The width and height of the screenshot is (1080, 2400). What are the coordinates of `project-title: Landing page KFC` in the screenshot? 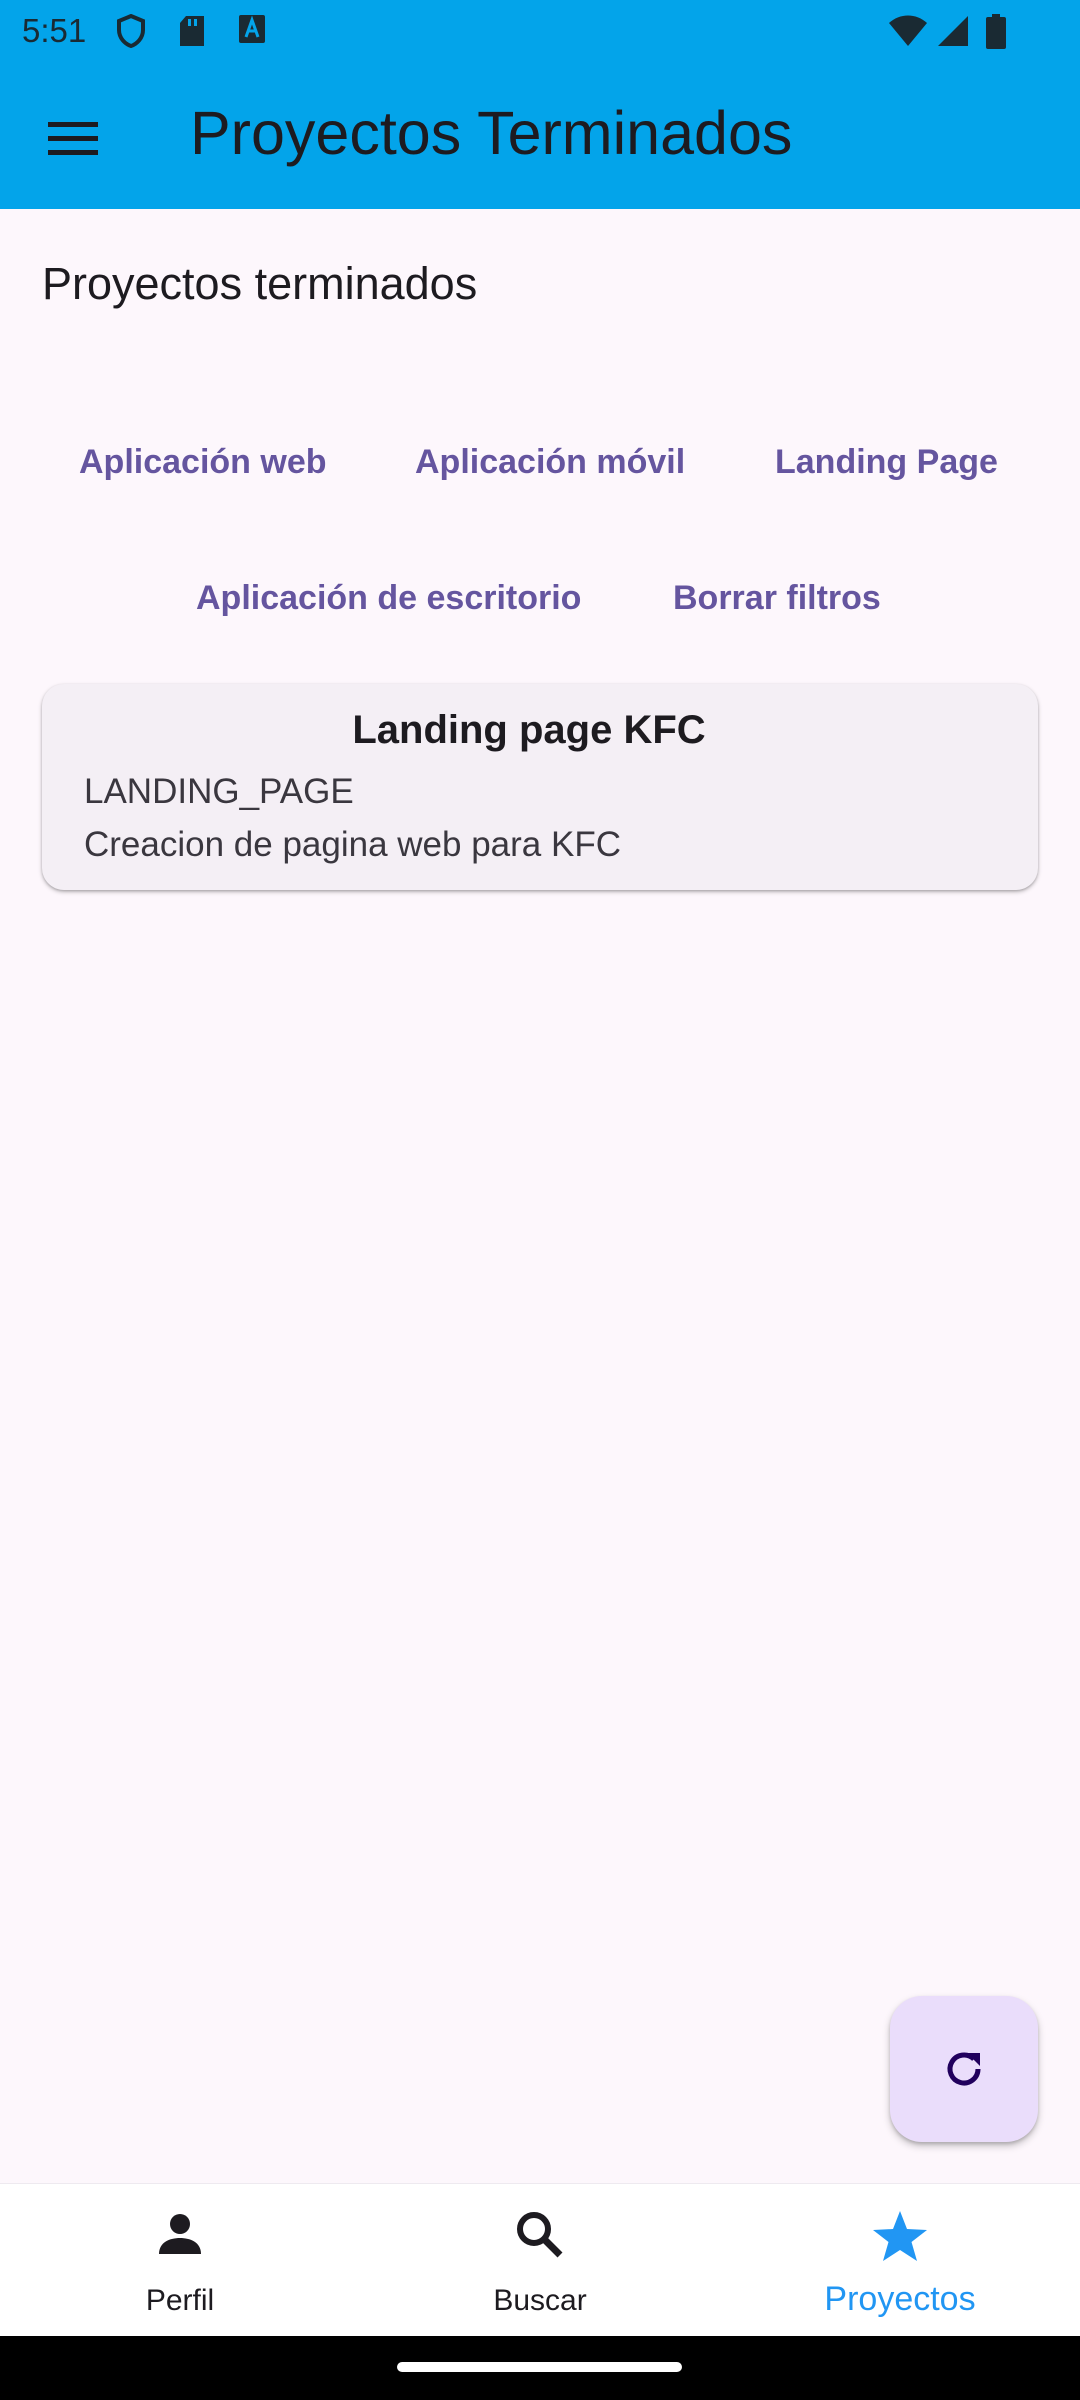 It's located at (529, 730).